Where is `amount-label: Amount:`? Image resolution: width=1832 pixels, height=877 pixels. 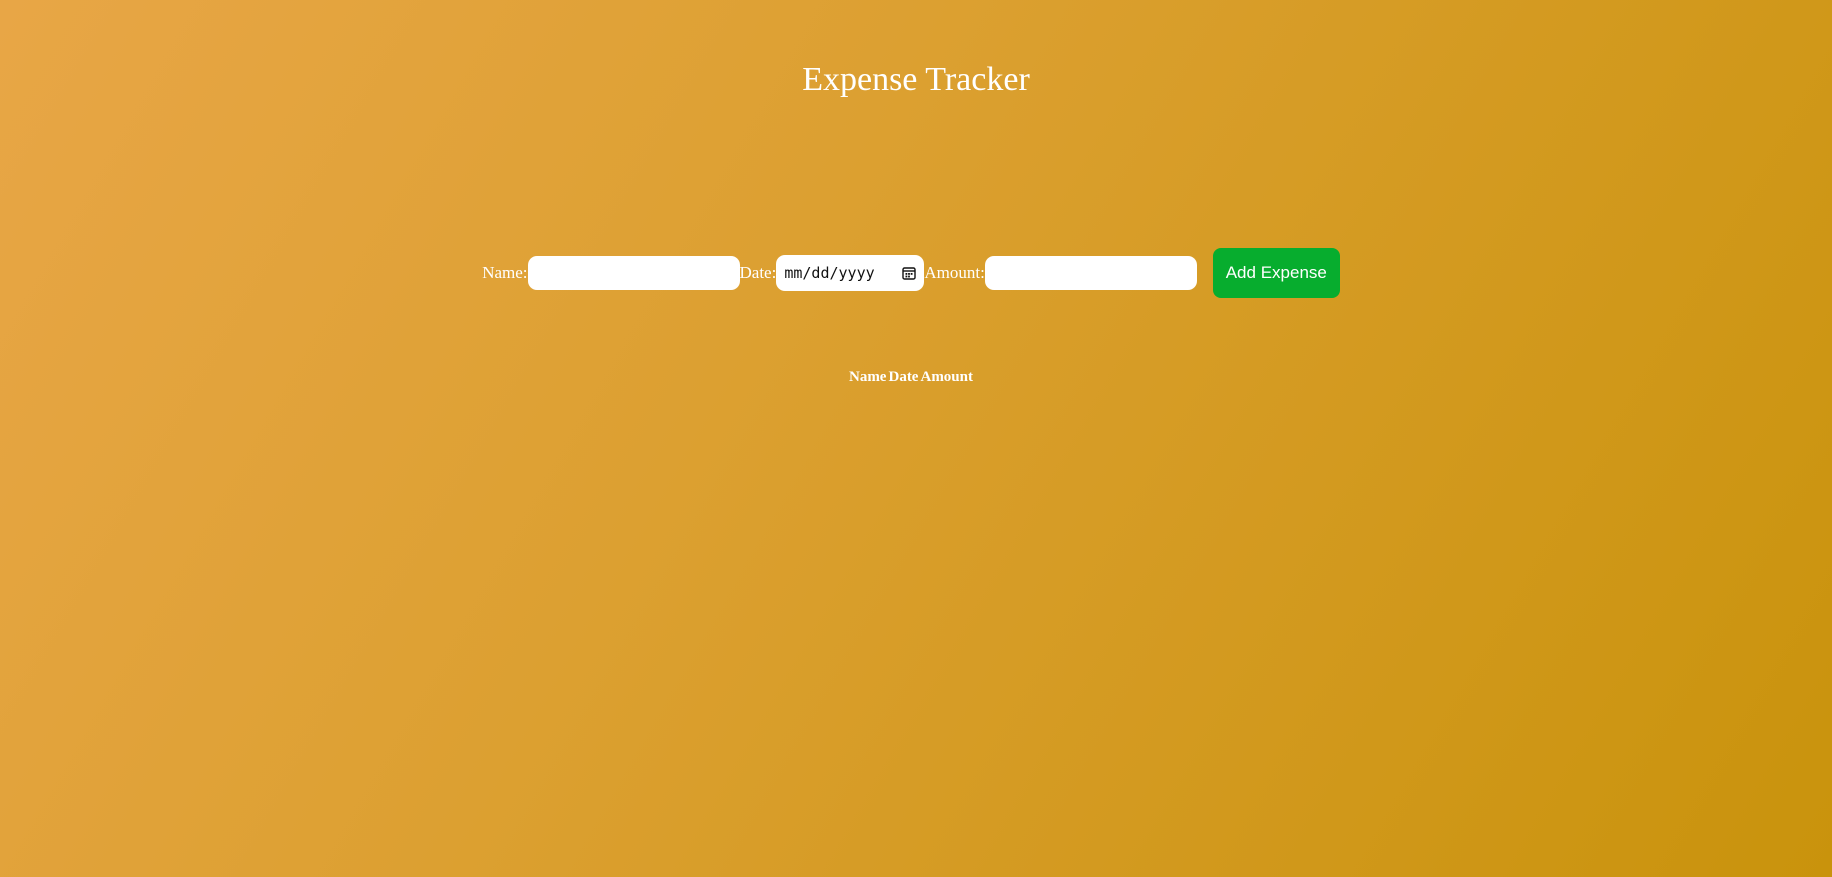 amount-label: Amount: is located at coordinates (954, 272).